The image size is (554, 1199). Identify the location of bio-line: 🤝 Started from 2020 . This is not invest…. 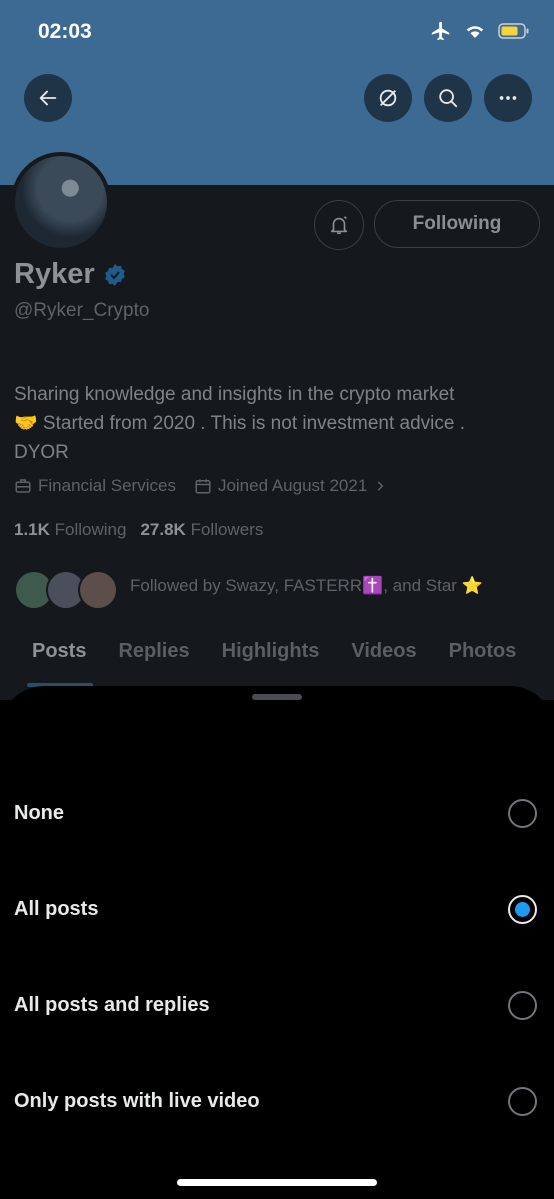
(240, 423).